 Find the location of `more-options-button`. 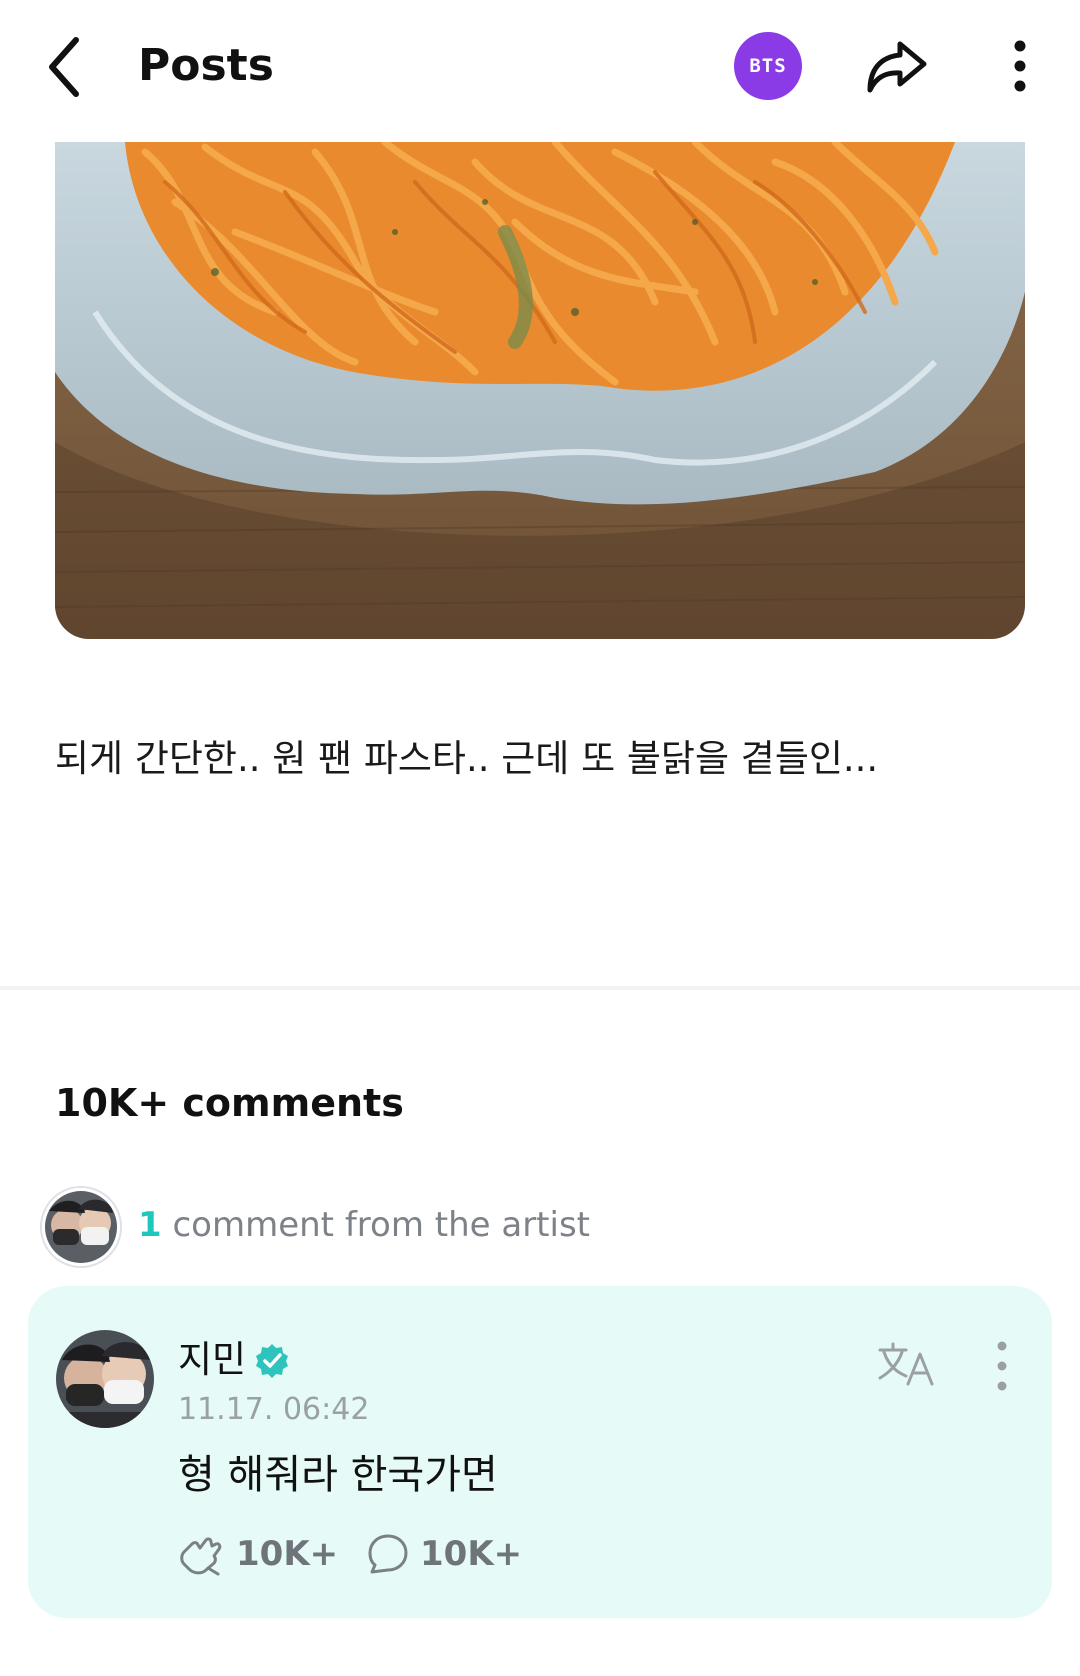

more-options-button is located at coordinates (1020, 66).